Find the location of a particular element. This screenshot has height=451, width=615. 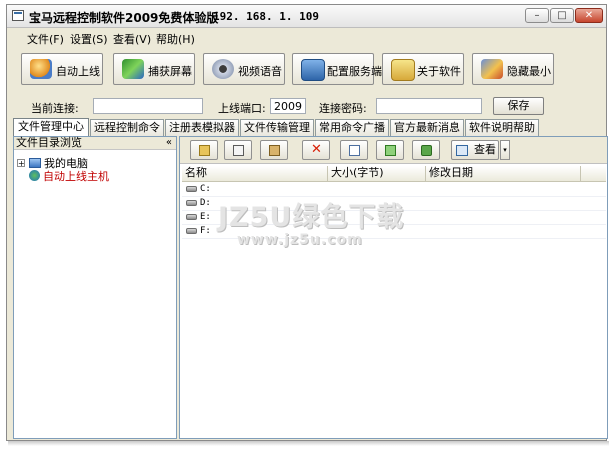

file-list-header: 名称 大小(字节) 修改日期 is located at coordinates (394, 174).